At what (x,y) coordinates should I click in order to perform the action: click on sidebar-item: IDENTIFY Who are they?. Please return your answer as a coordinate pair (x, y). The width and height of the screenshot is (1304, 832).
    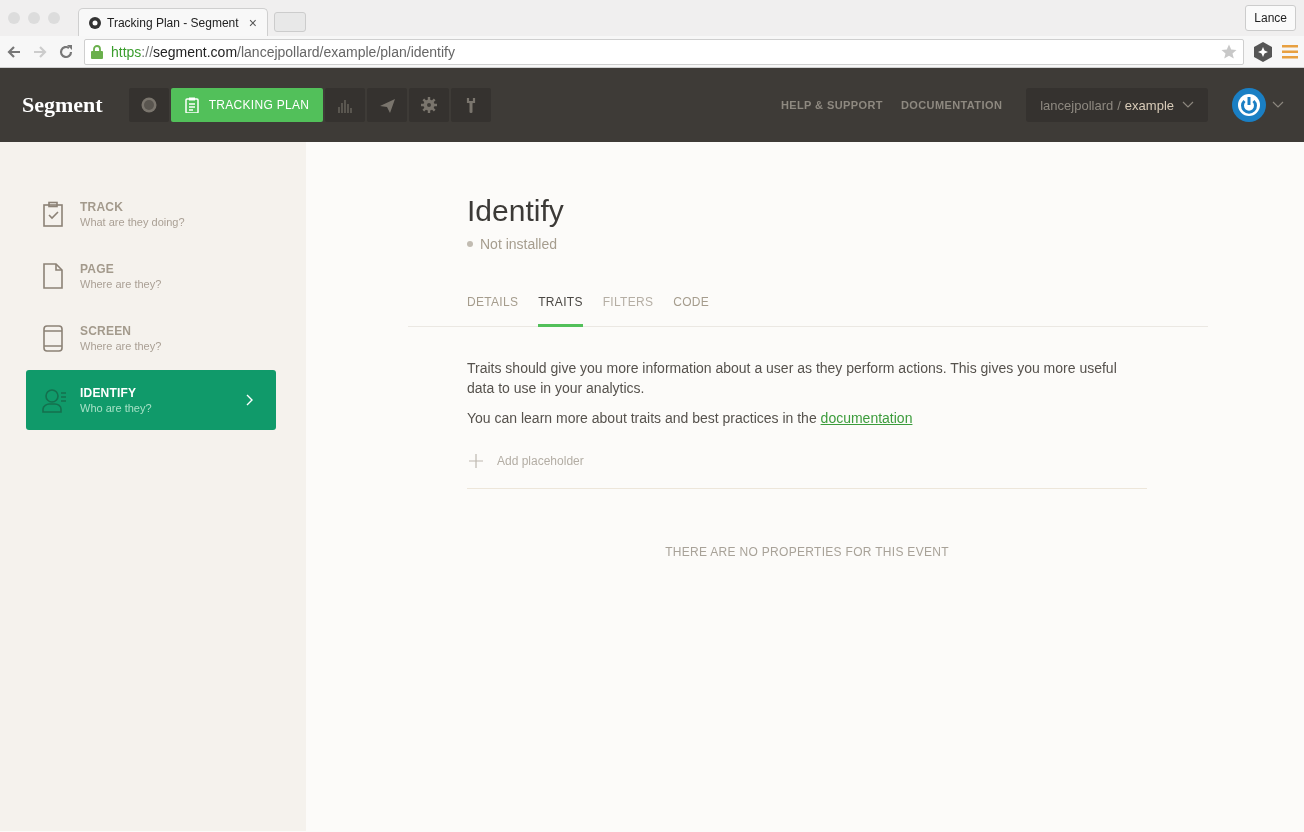
    Looking at the image, I should click on (151, 400).